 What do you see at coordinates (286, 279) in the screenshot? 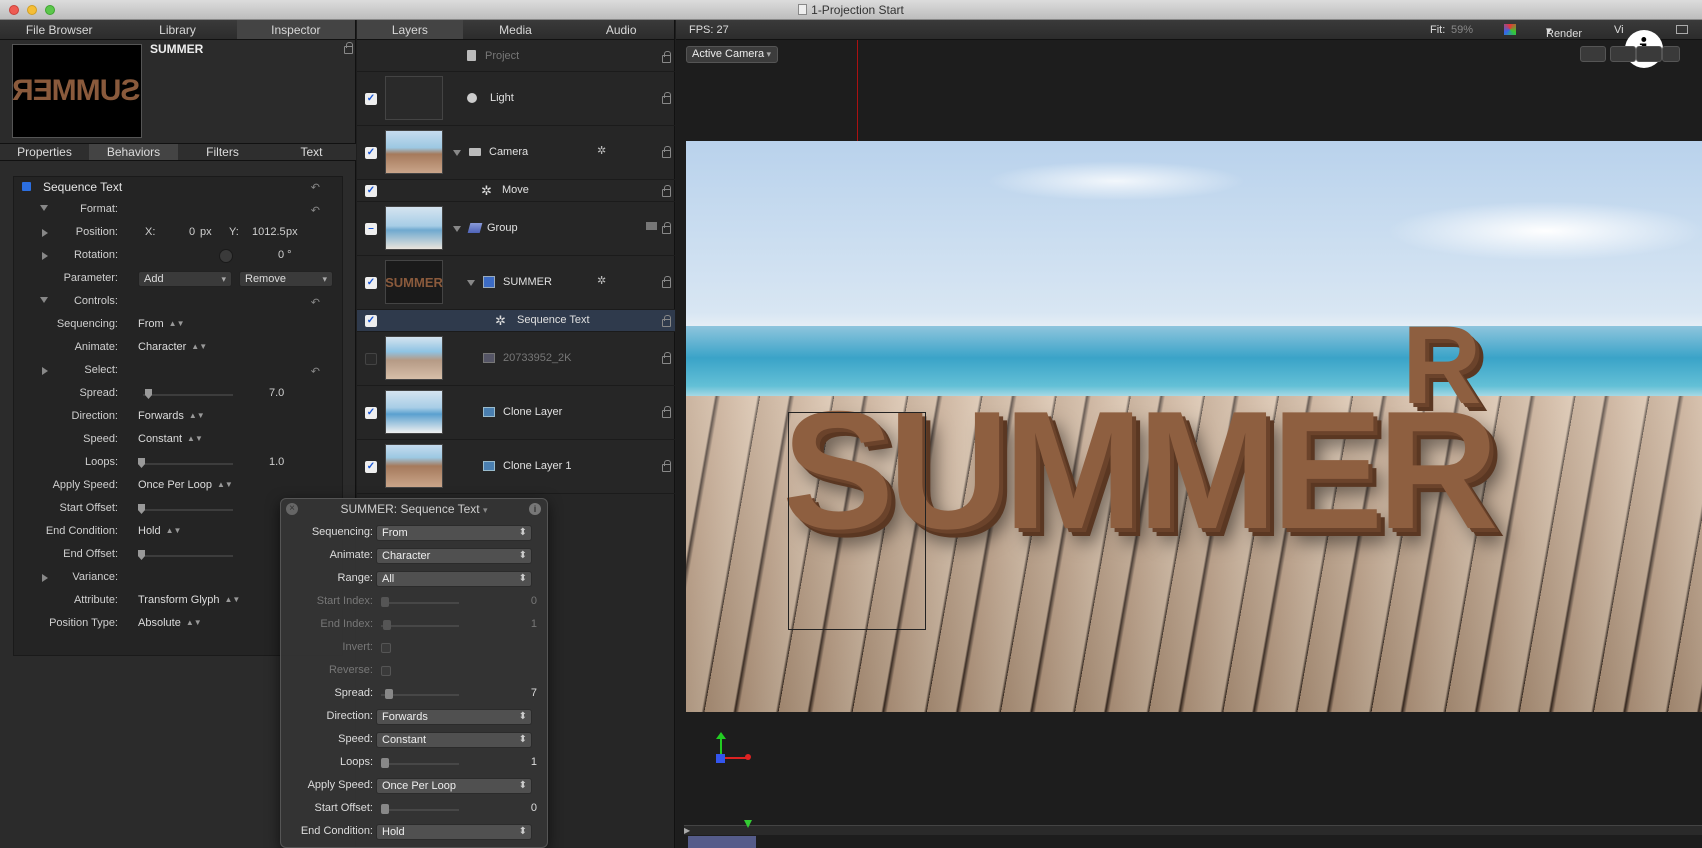
I see `parameter-remove-popup: Remove` at bounding box center [286, 279].